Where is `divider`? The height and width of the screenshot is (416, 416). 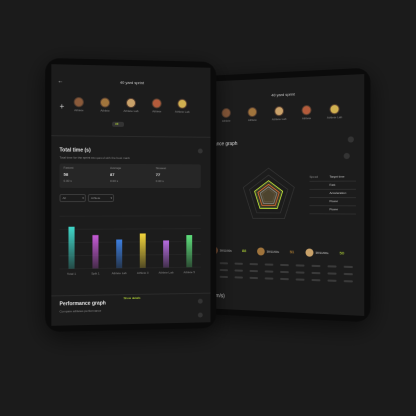 divider is located at coordinates (131, 136).